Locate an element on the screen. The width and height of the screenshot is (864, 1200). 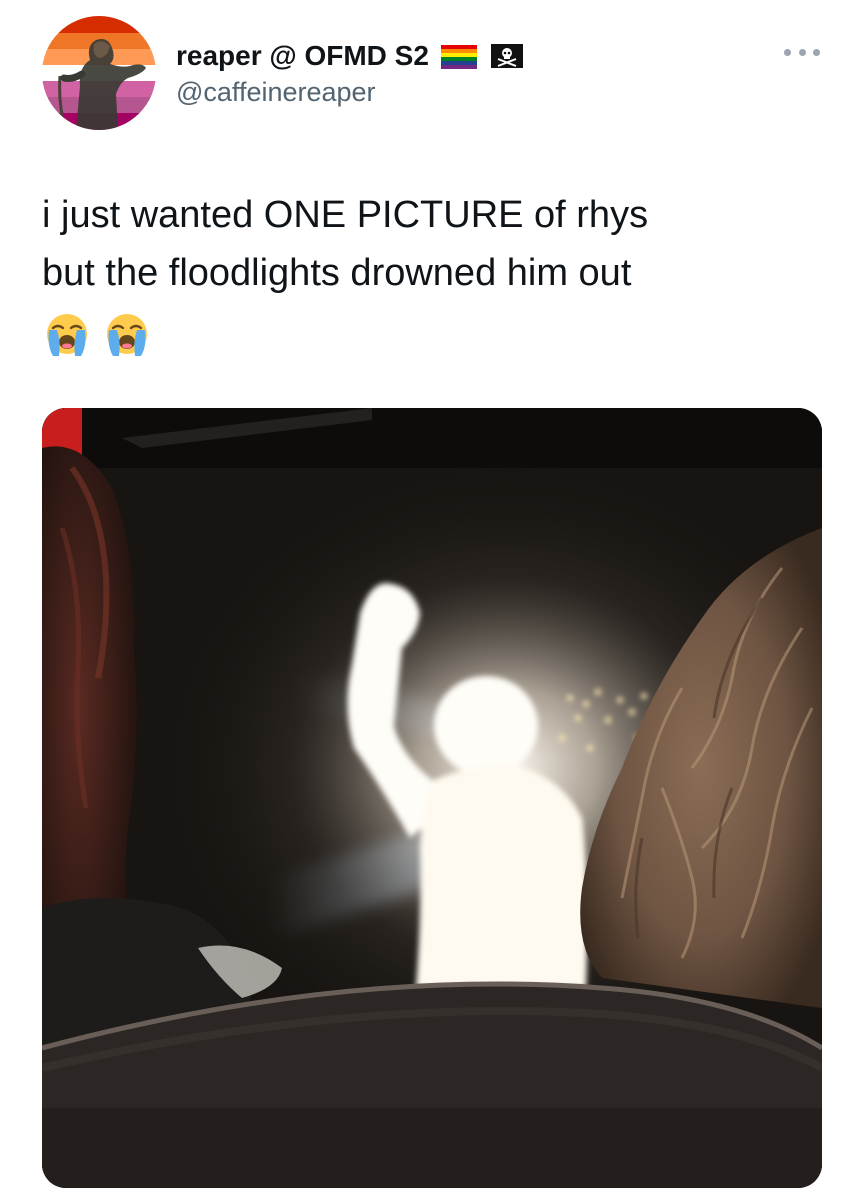
tweet-text-line: i just wanted ONE PICTURE of rhys is located at coordinates (345, 215).